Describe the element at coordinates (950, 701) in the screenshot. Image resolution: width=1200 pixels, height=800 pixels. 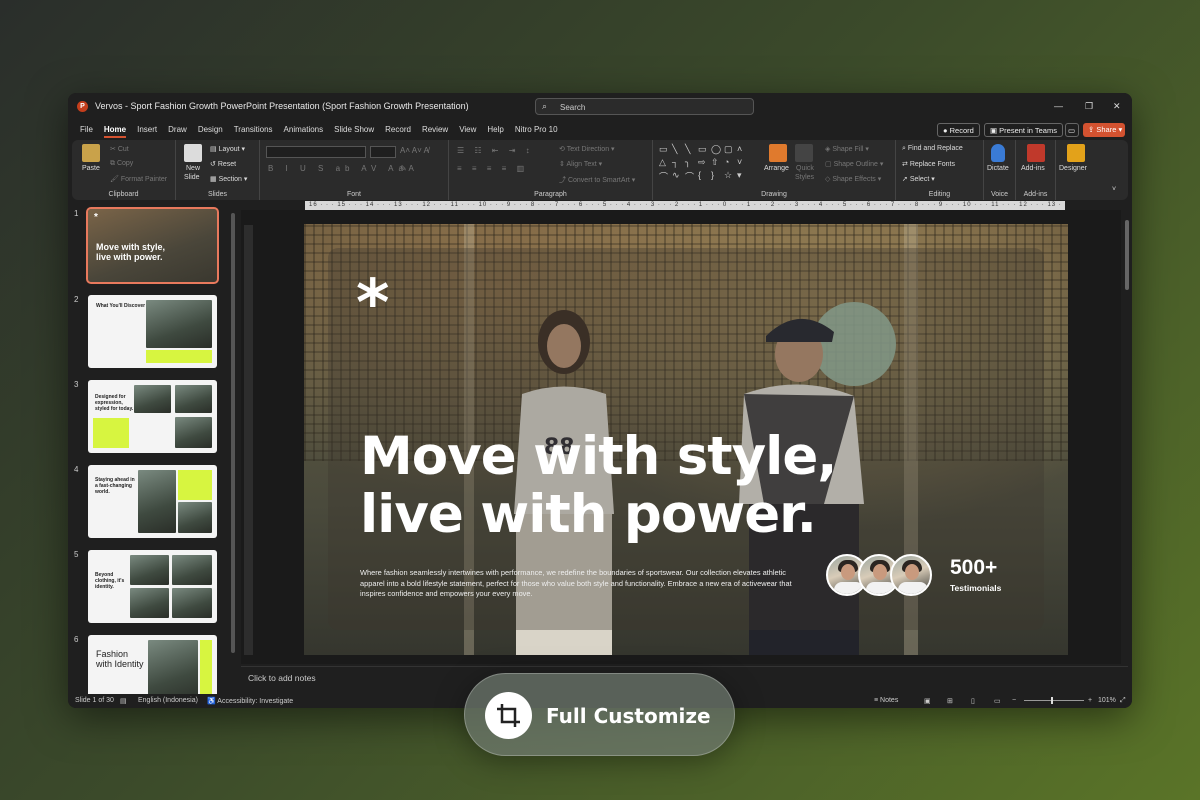
I see `slide-sorter-icon: ⊞` at that location.